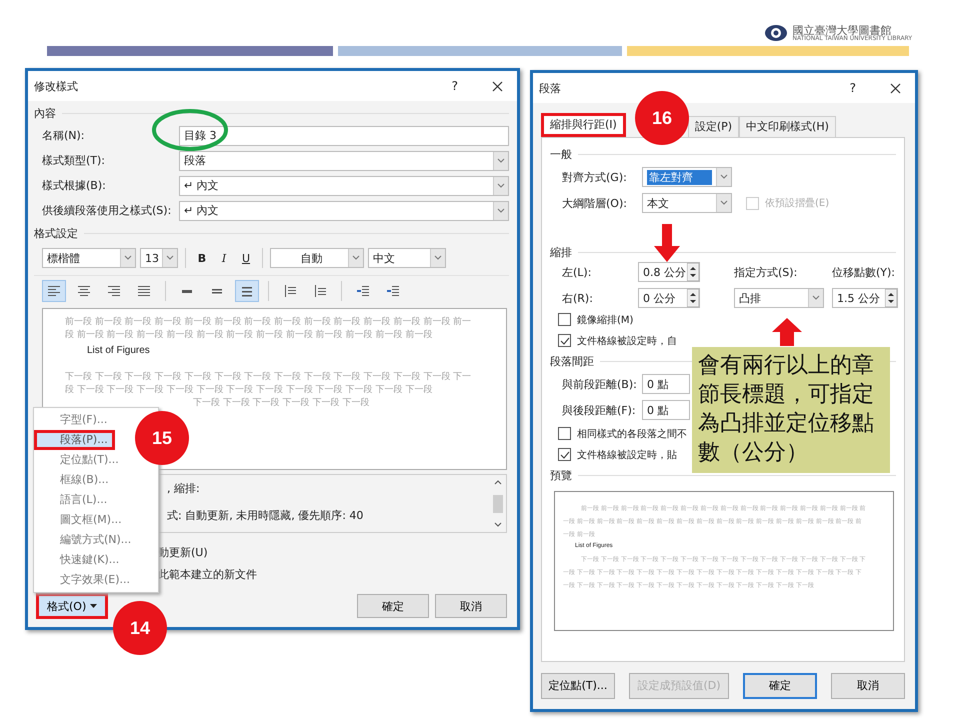 This screenshot has width=960, height=720. Describe the element at coordinates (766, 272) in the screenshot. I see `field-label: 指定方式(S):` at that location.